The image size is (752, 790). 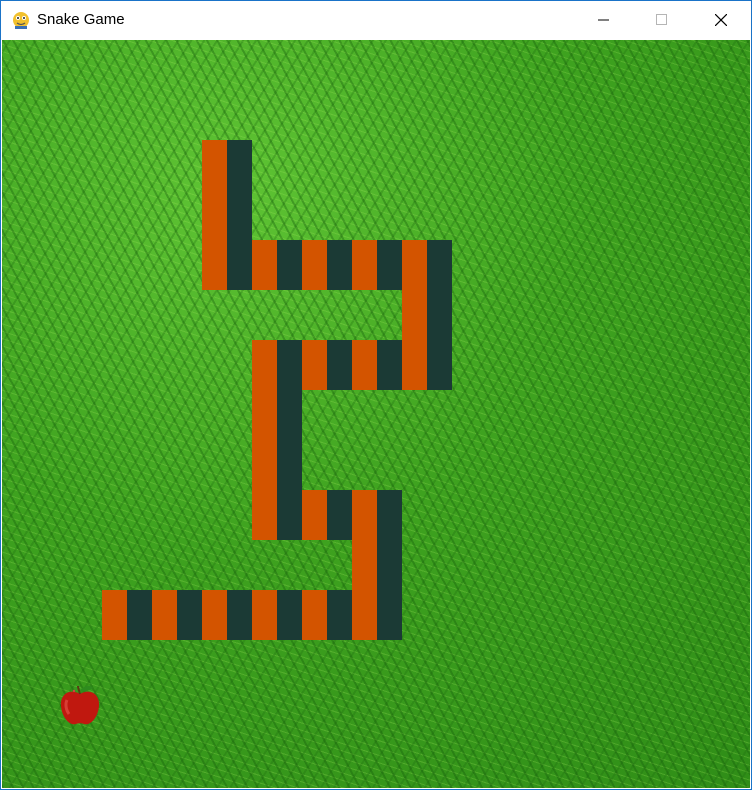 What do you see at coordinates (376, 20) in the screenshot?
I see `title-bar: Snake Game` at bounding box center [376, 20].